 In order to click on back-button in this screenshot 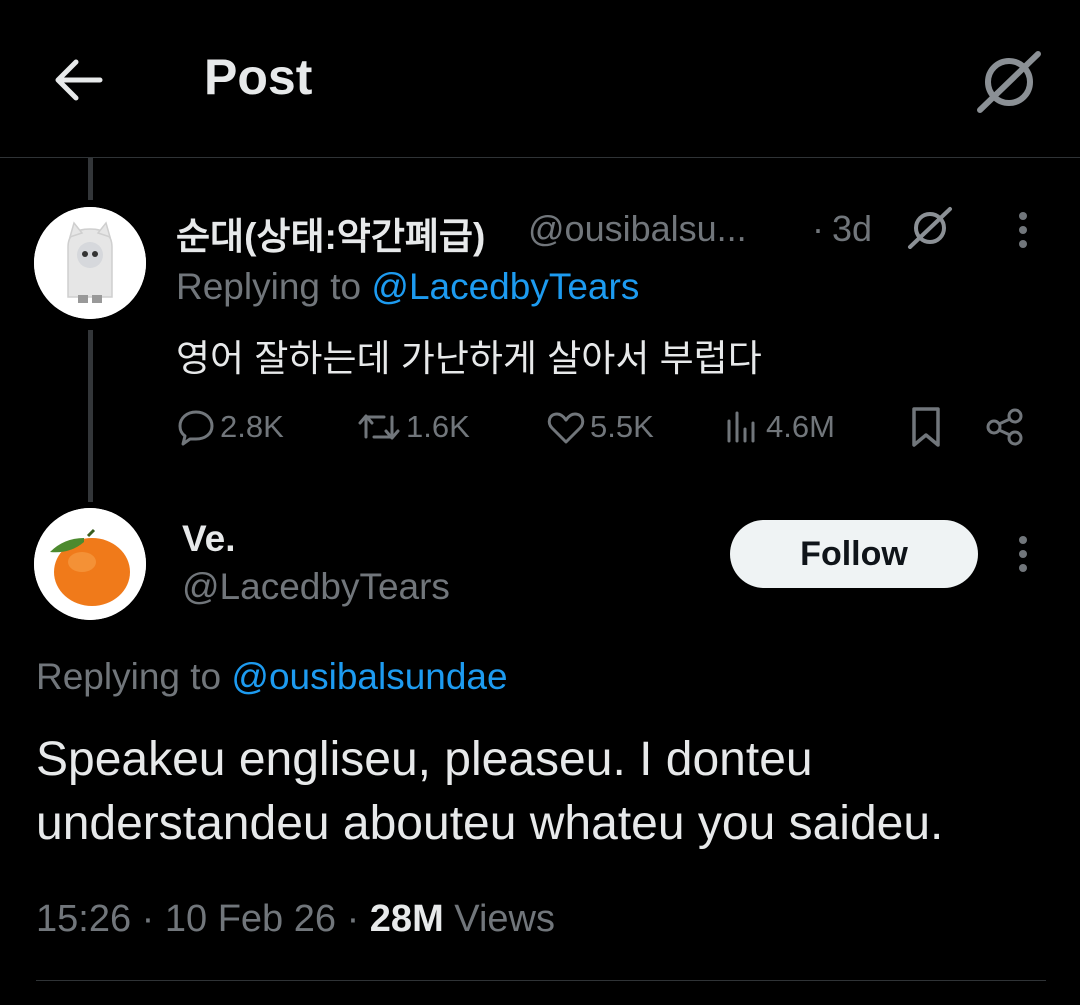, I will do `click(78, 80)`.